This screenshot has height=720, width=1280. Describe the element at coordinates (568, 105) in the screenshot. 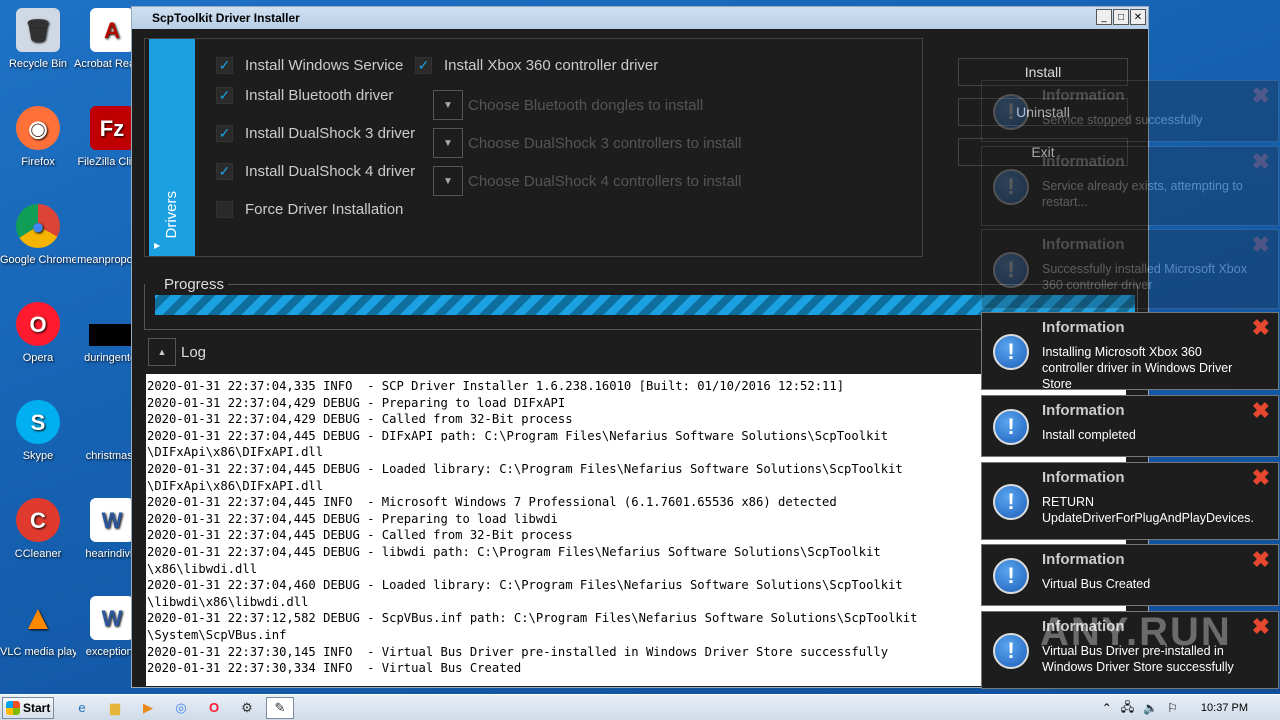

I see `dropdown-bluetooth-dongles: ▼ Choose Bluetooth dongles to install` at that location.